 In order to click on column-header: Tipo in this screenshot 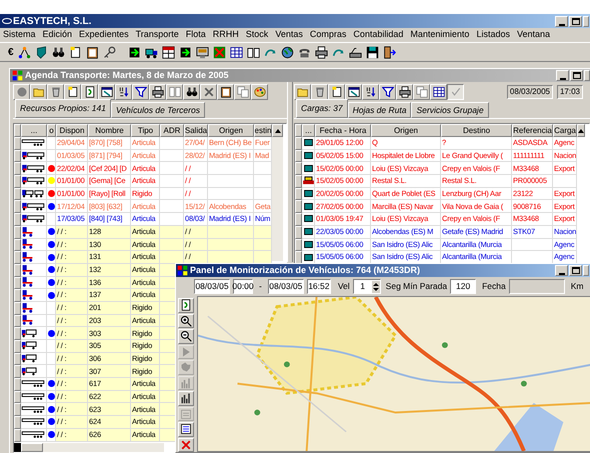, I will do `click(145, 130)`.